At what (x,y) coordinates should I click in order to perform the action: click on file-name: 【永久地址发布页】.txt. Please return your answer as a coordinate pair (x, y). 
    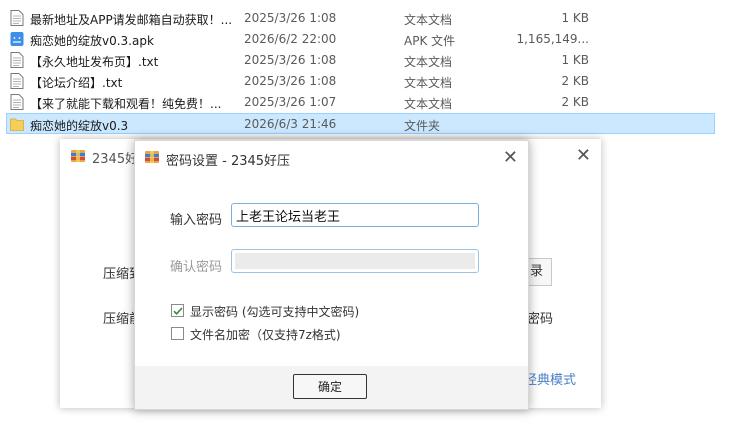
    Looking at the image, I should click on (94, 62).